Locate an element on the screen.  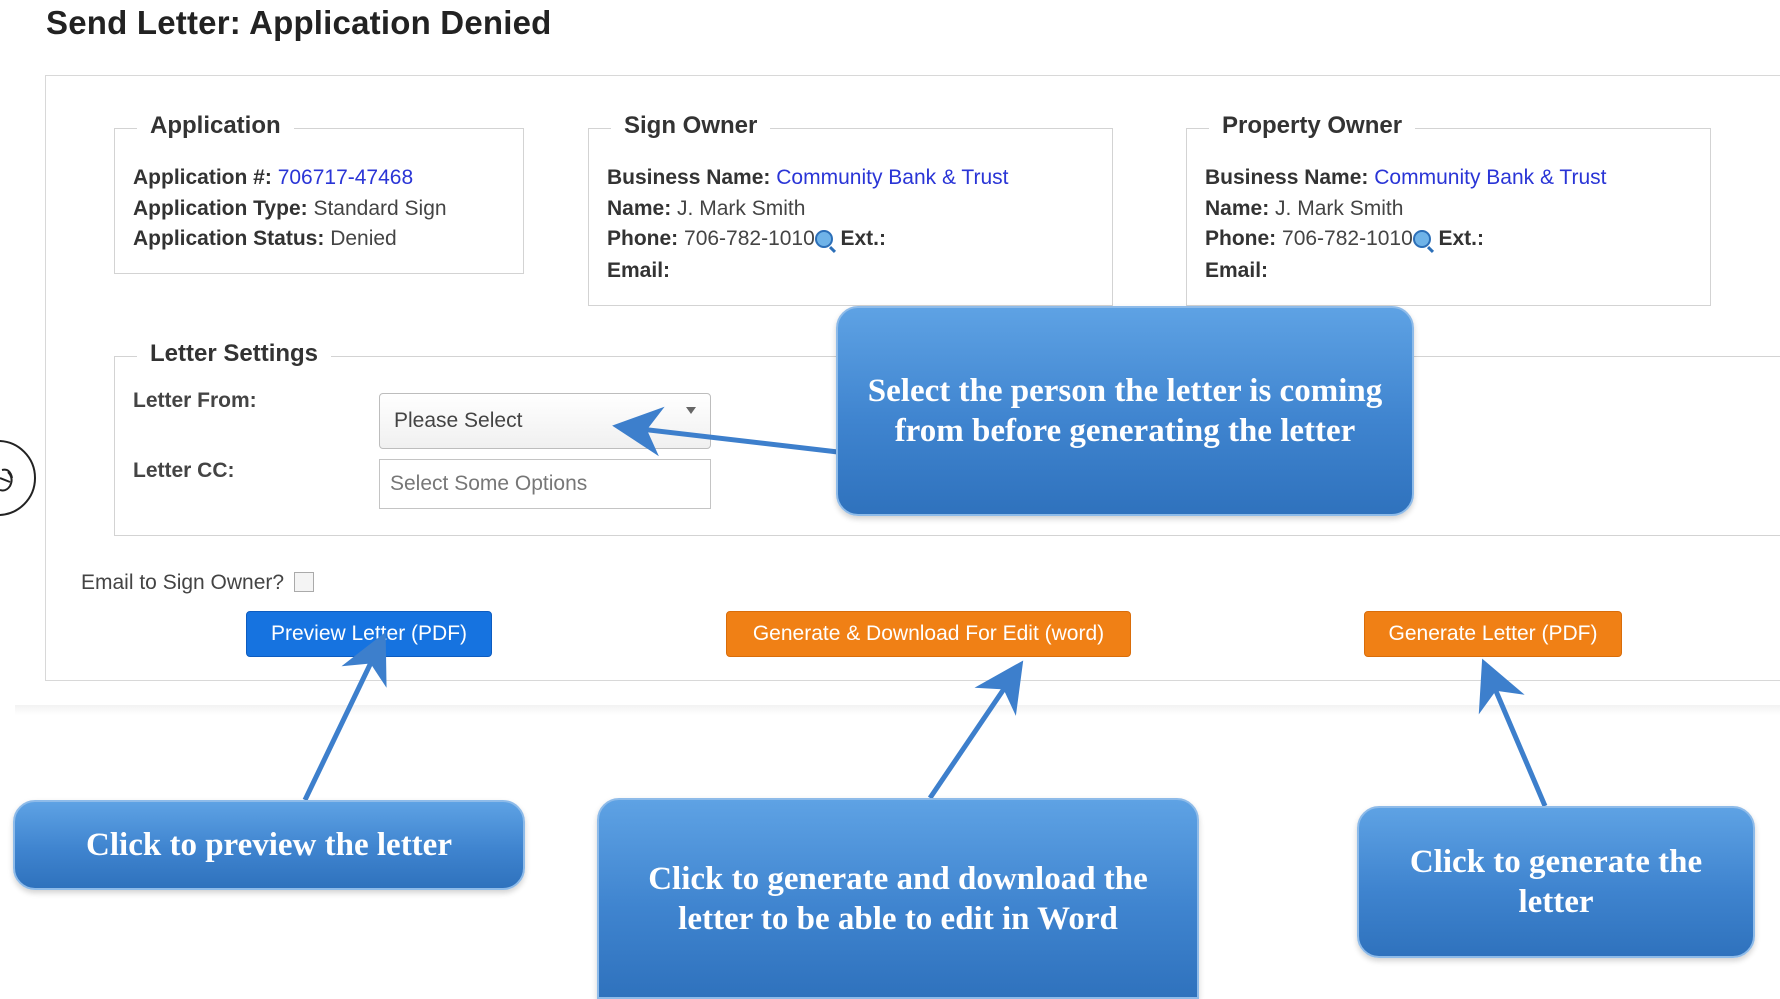
callout-preview: Click to preview the letter is located at coordinates (269, 845).